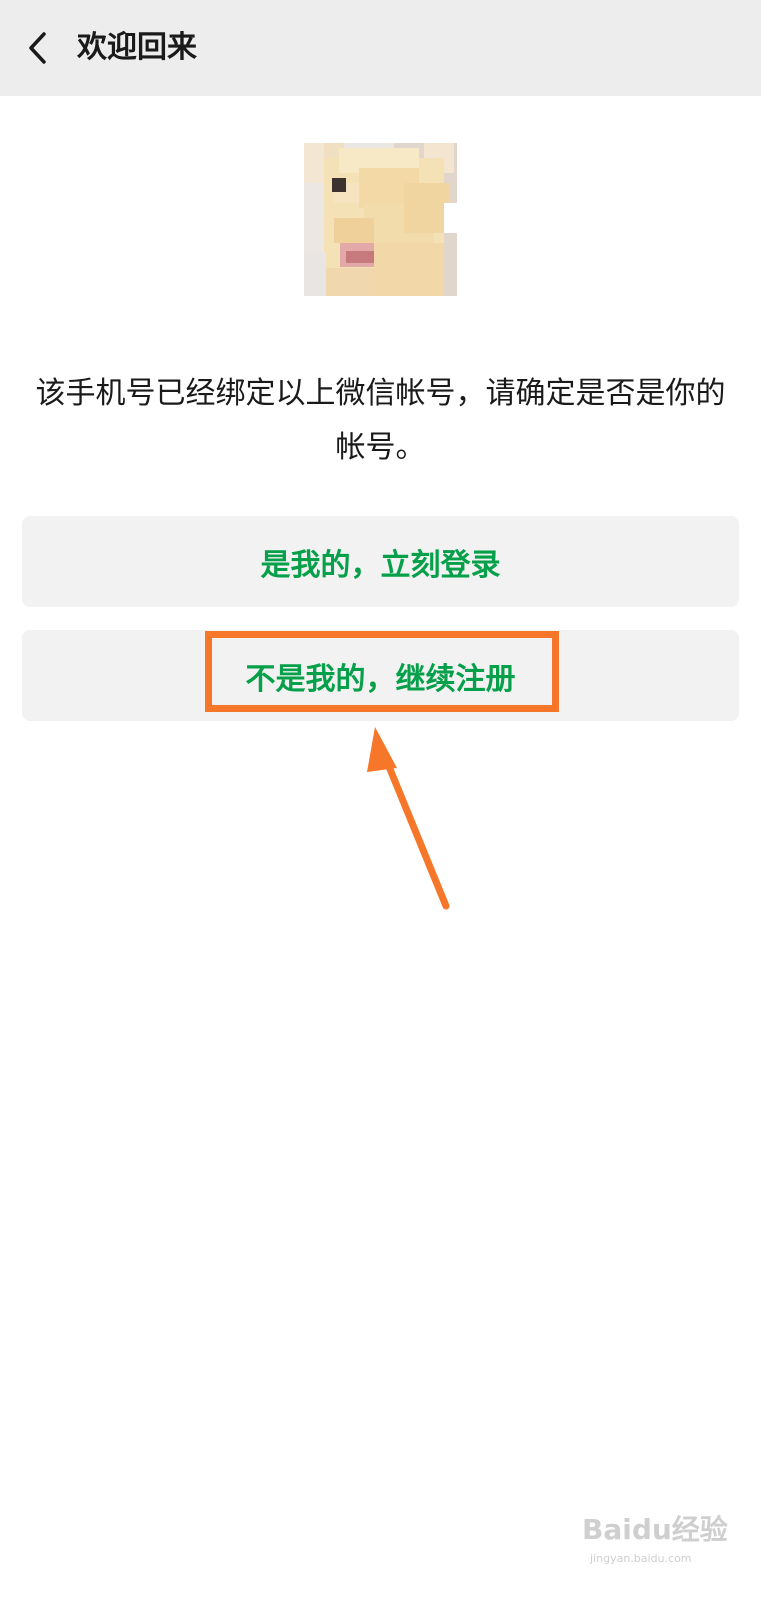  What do you see at coordinates (380, 675) in the screenshot?
I see `register-button: 不是我的，继续注册` at bounding box center [380, 675].